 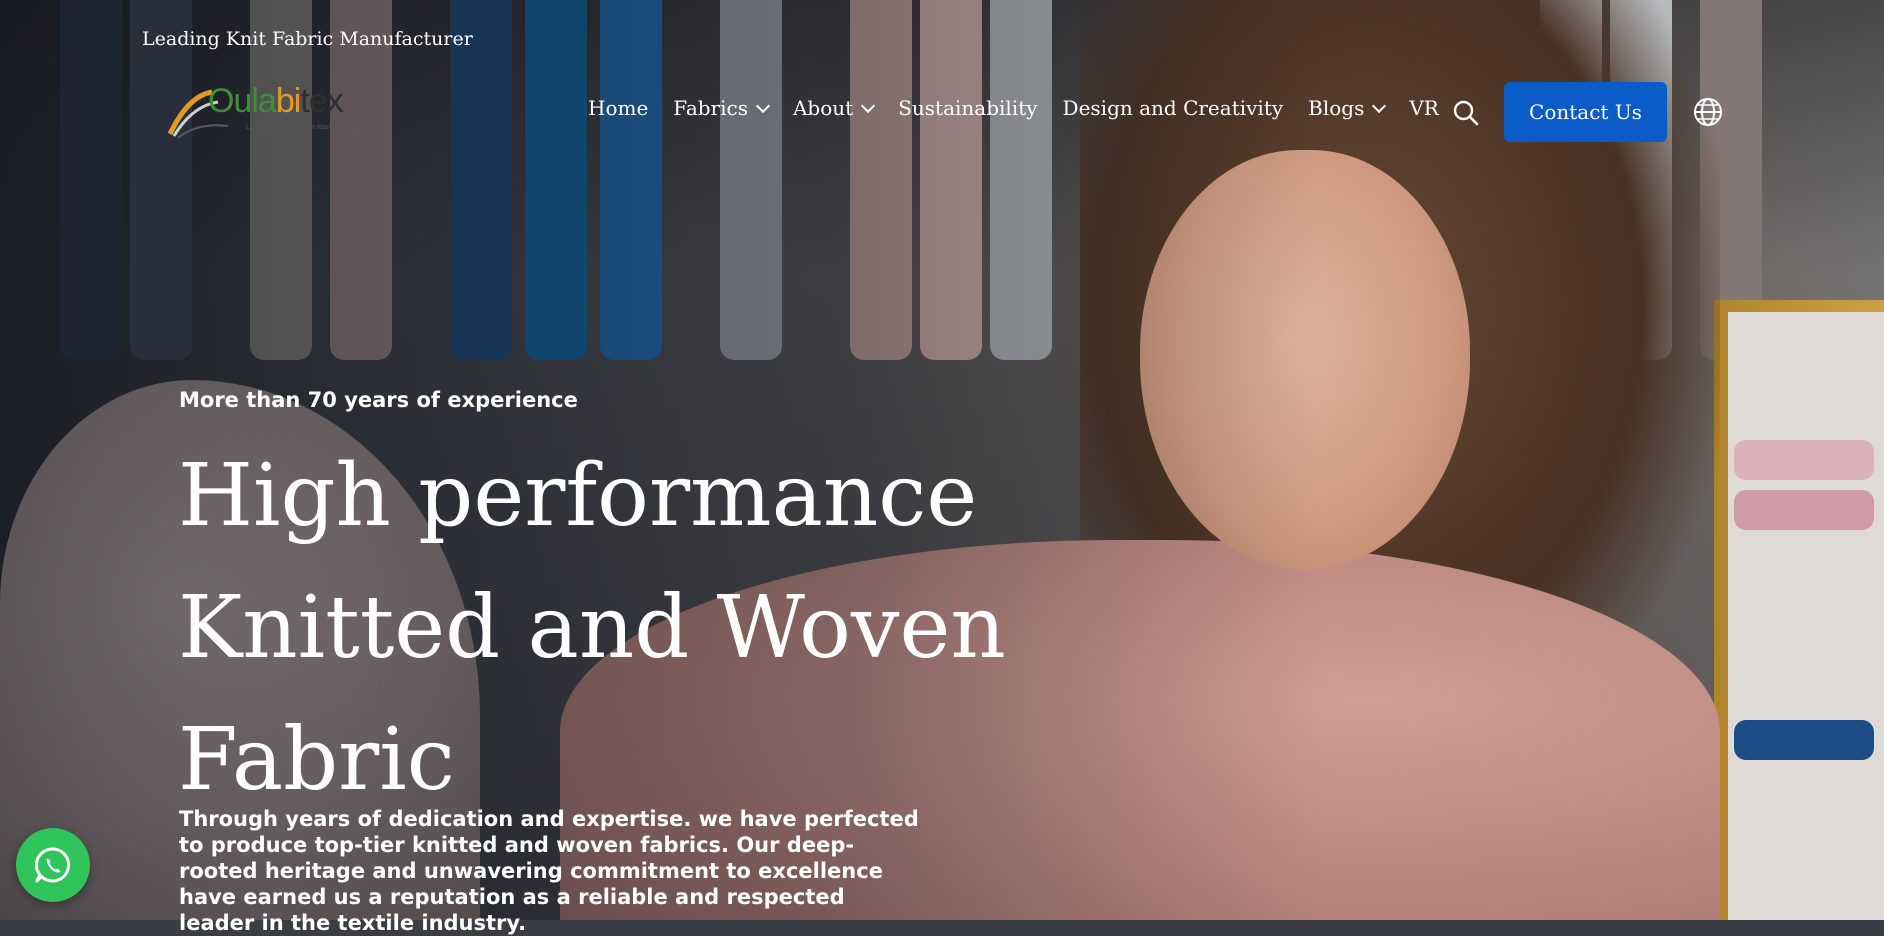 What do you see at coordinates (578, 496) in the screenshot?
I see `hero-headline-line: High performance` at bounding box center [578, 496].